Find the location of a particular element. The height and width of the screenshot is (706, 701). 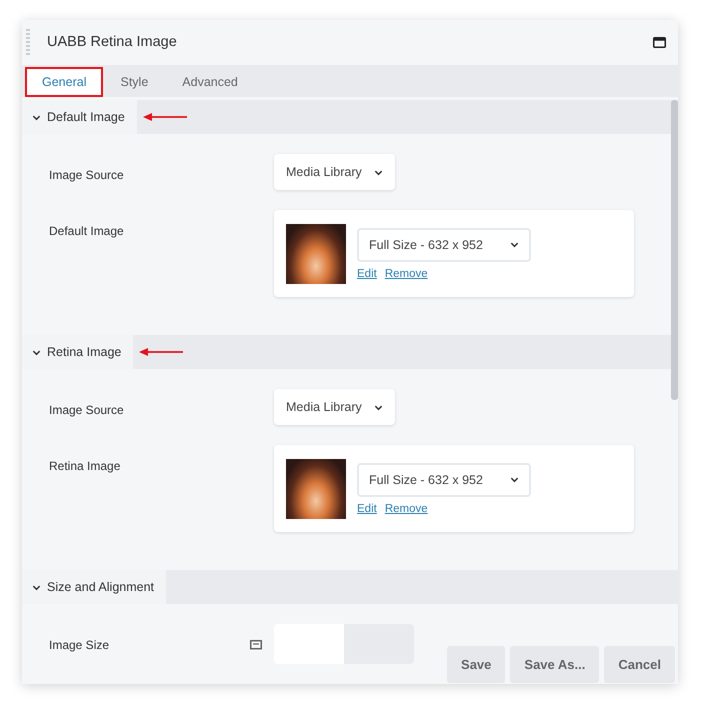

monitor-icon is located at coordinates (256, 645).